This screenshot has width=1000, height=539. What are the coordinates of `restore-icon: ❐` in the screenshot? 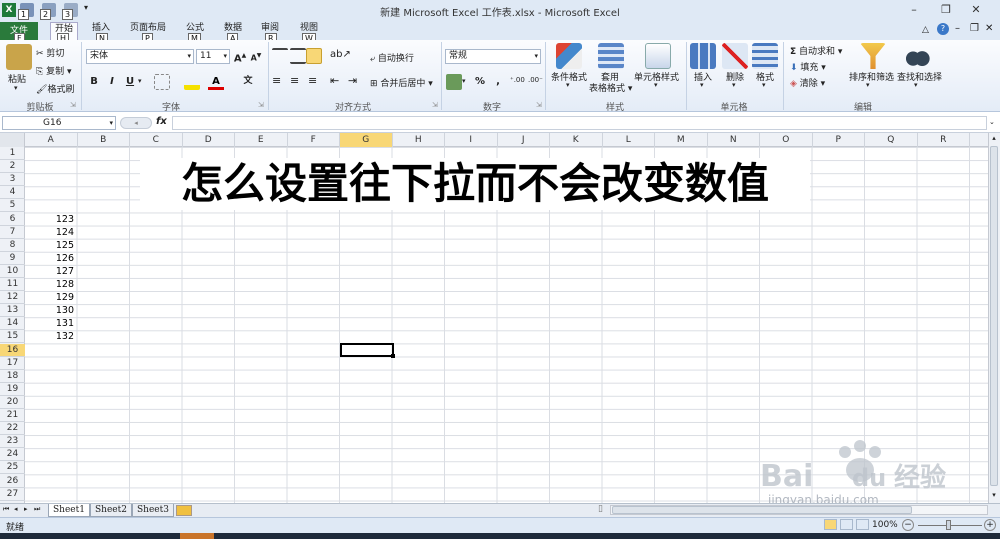 It's located at (946, 10).